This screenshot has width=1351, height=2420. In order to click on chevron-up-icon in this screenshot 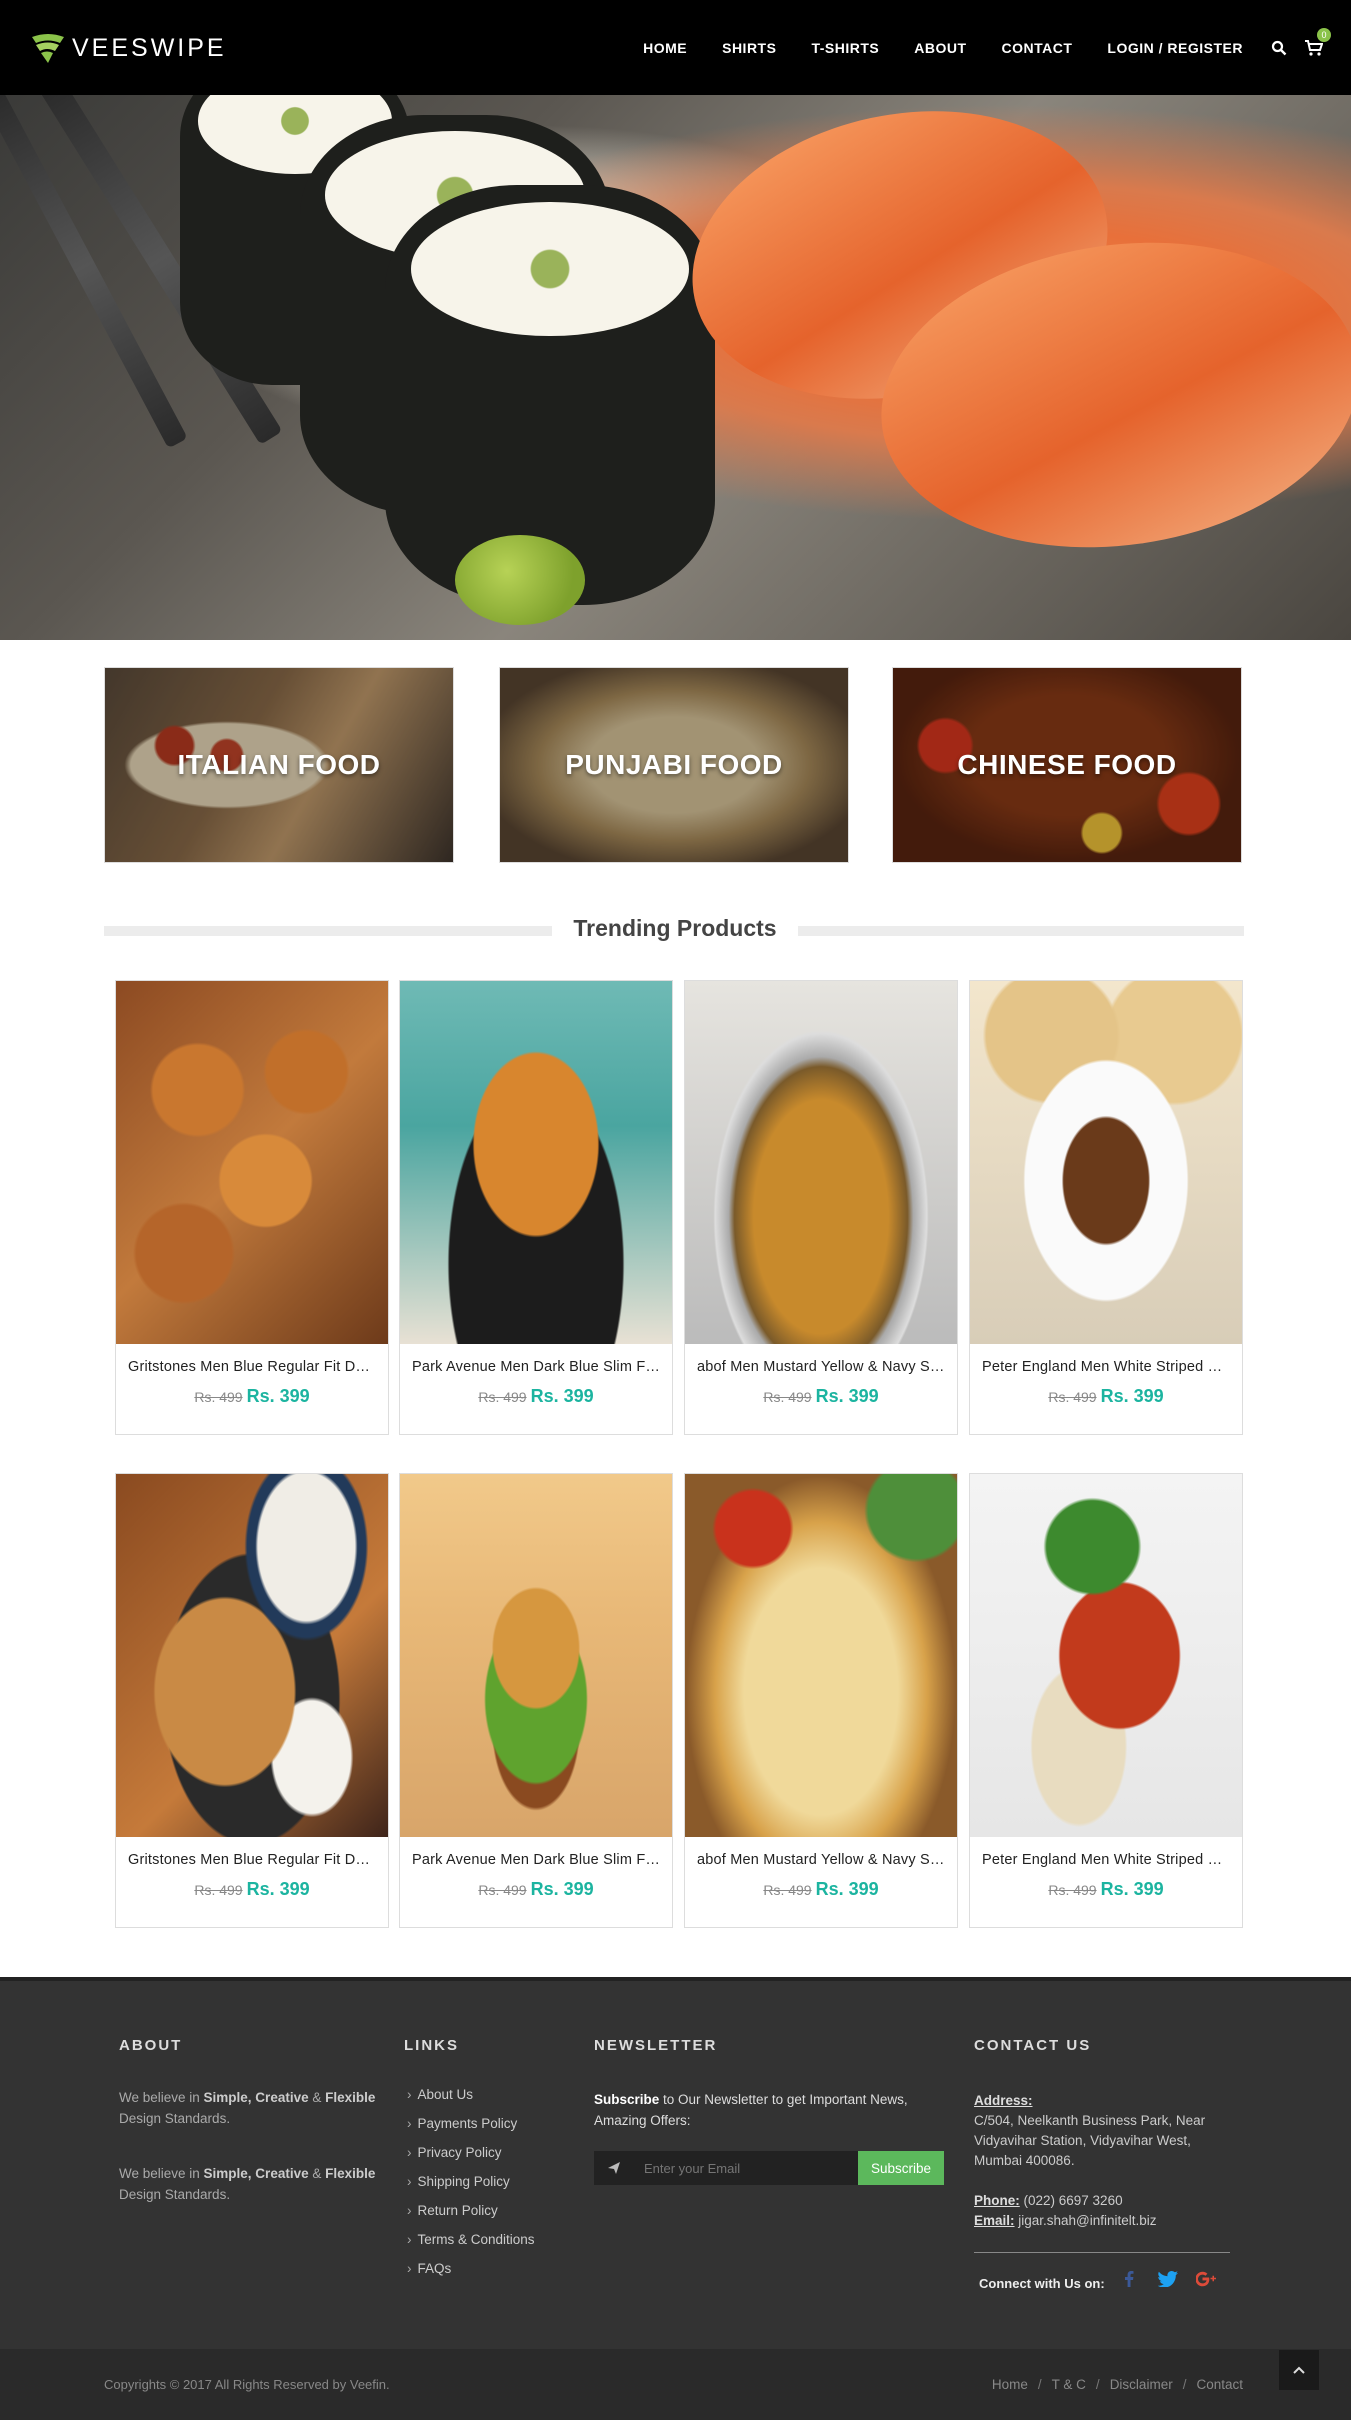, I will do `click(1299, 2370)`.